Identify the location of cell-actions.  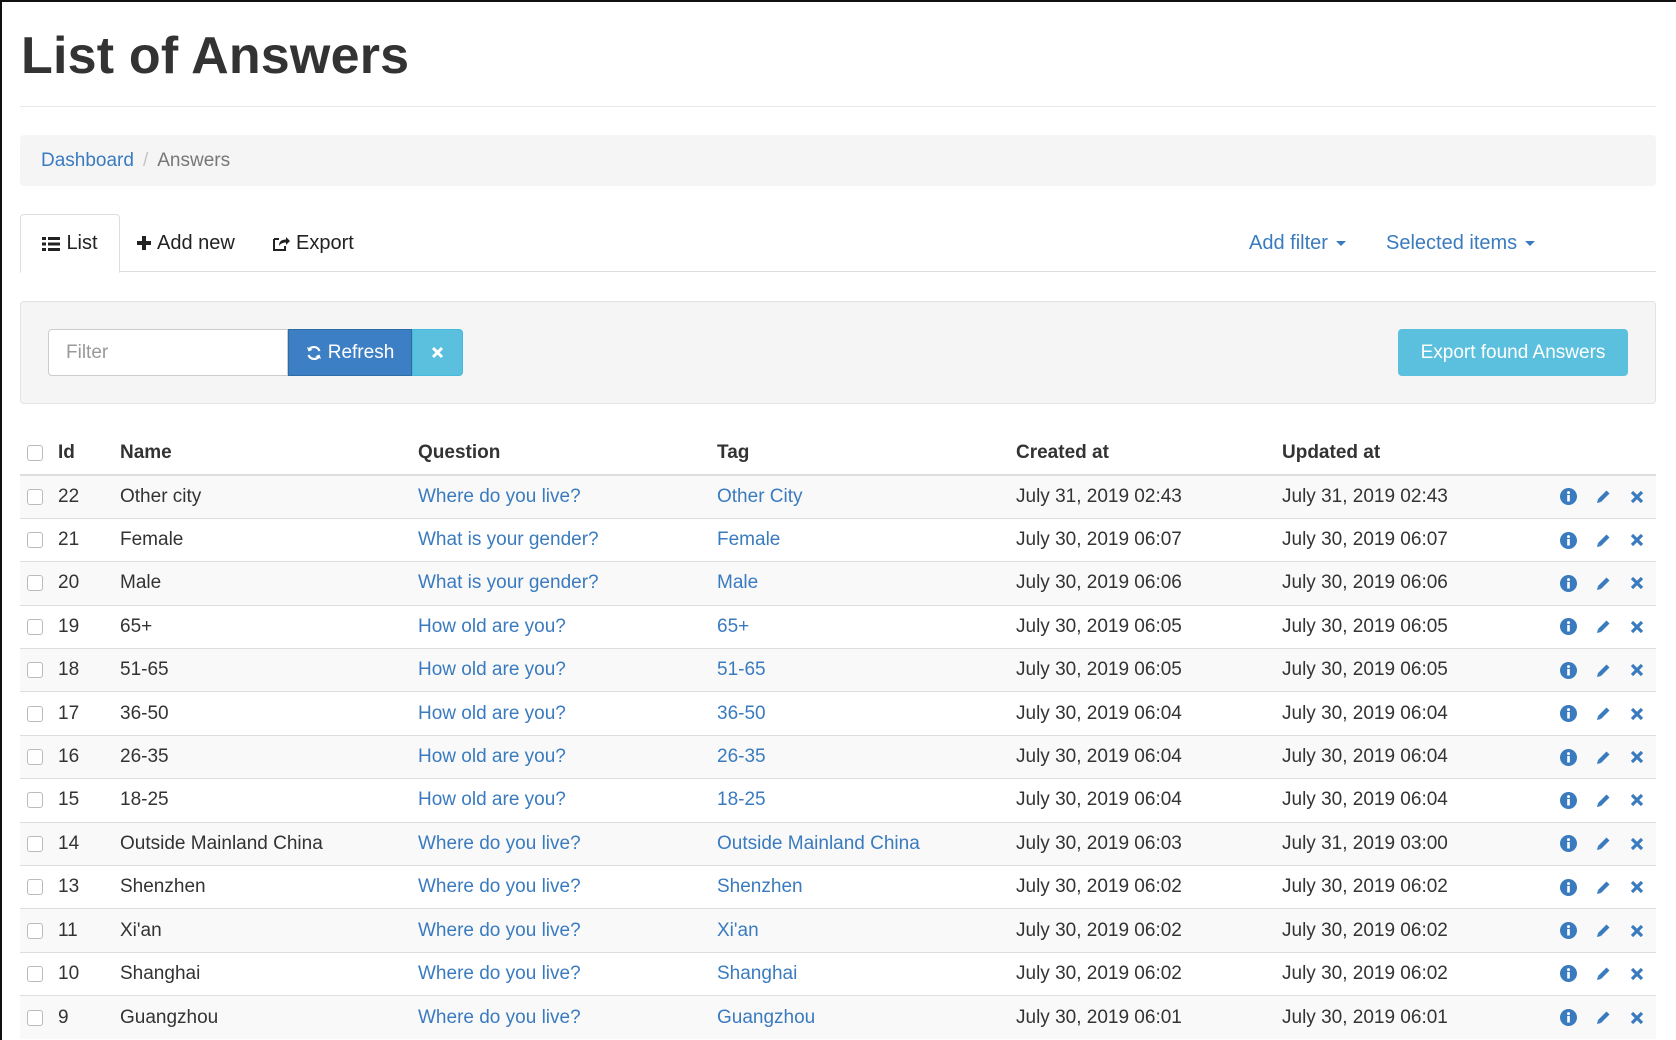
(1604, 843).